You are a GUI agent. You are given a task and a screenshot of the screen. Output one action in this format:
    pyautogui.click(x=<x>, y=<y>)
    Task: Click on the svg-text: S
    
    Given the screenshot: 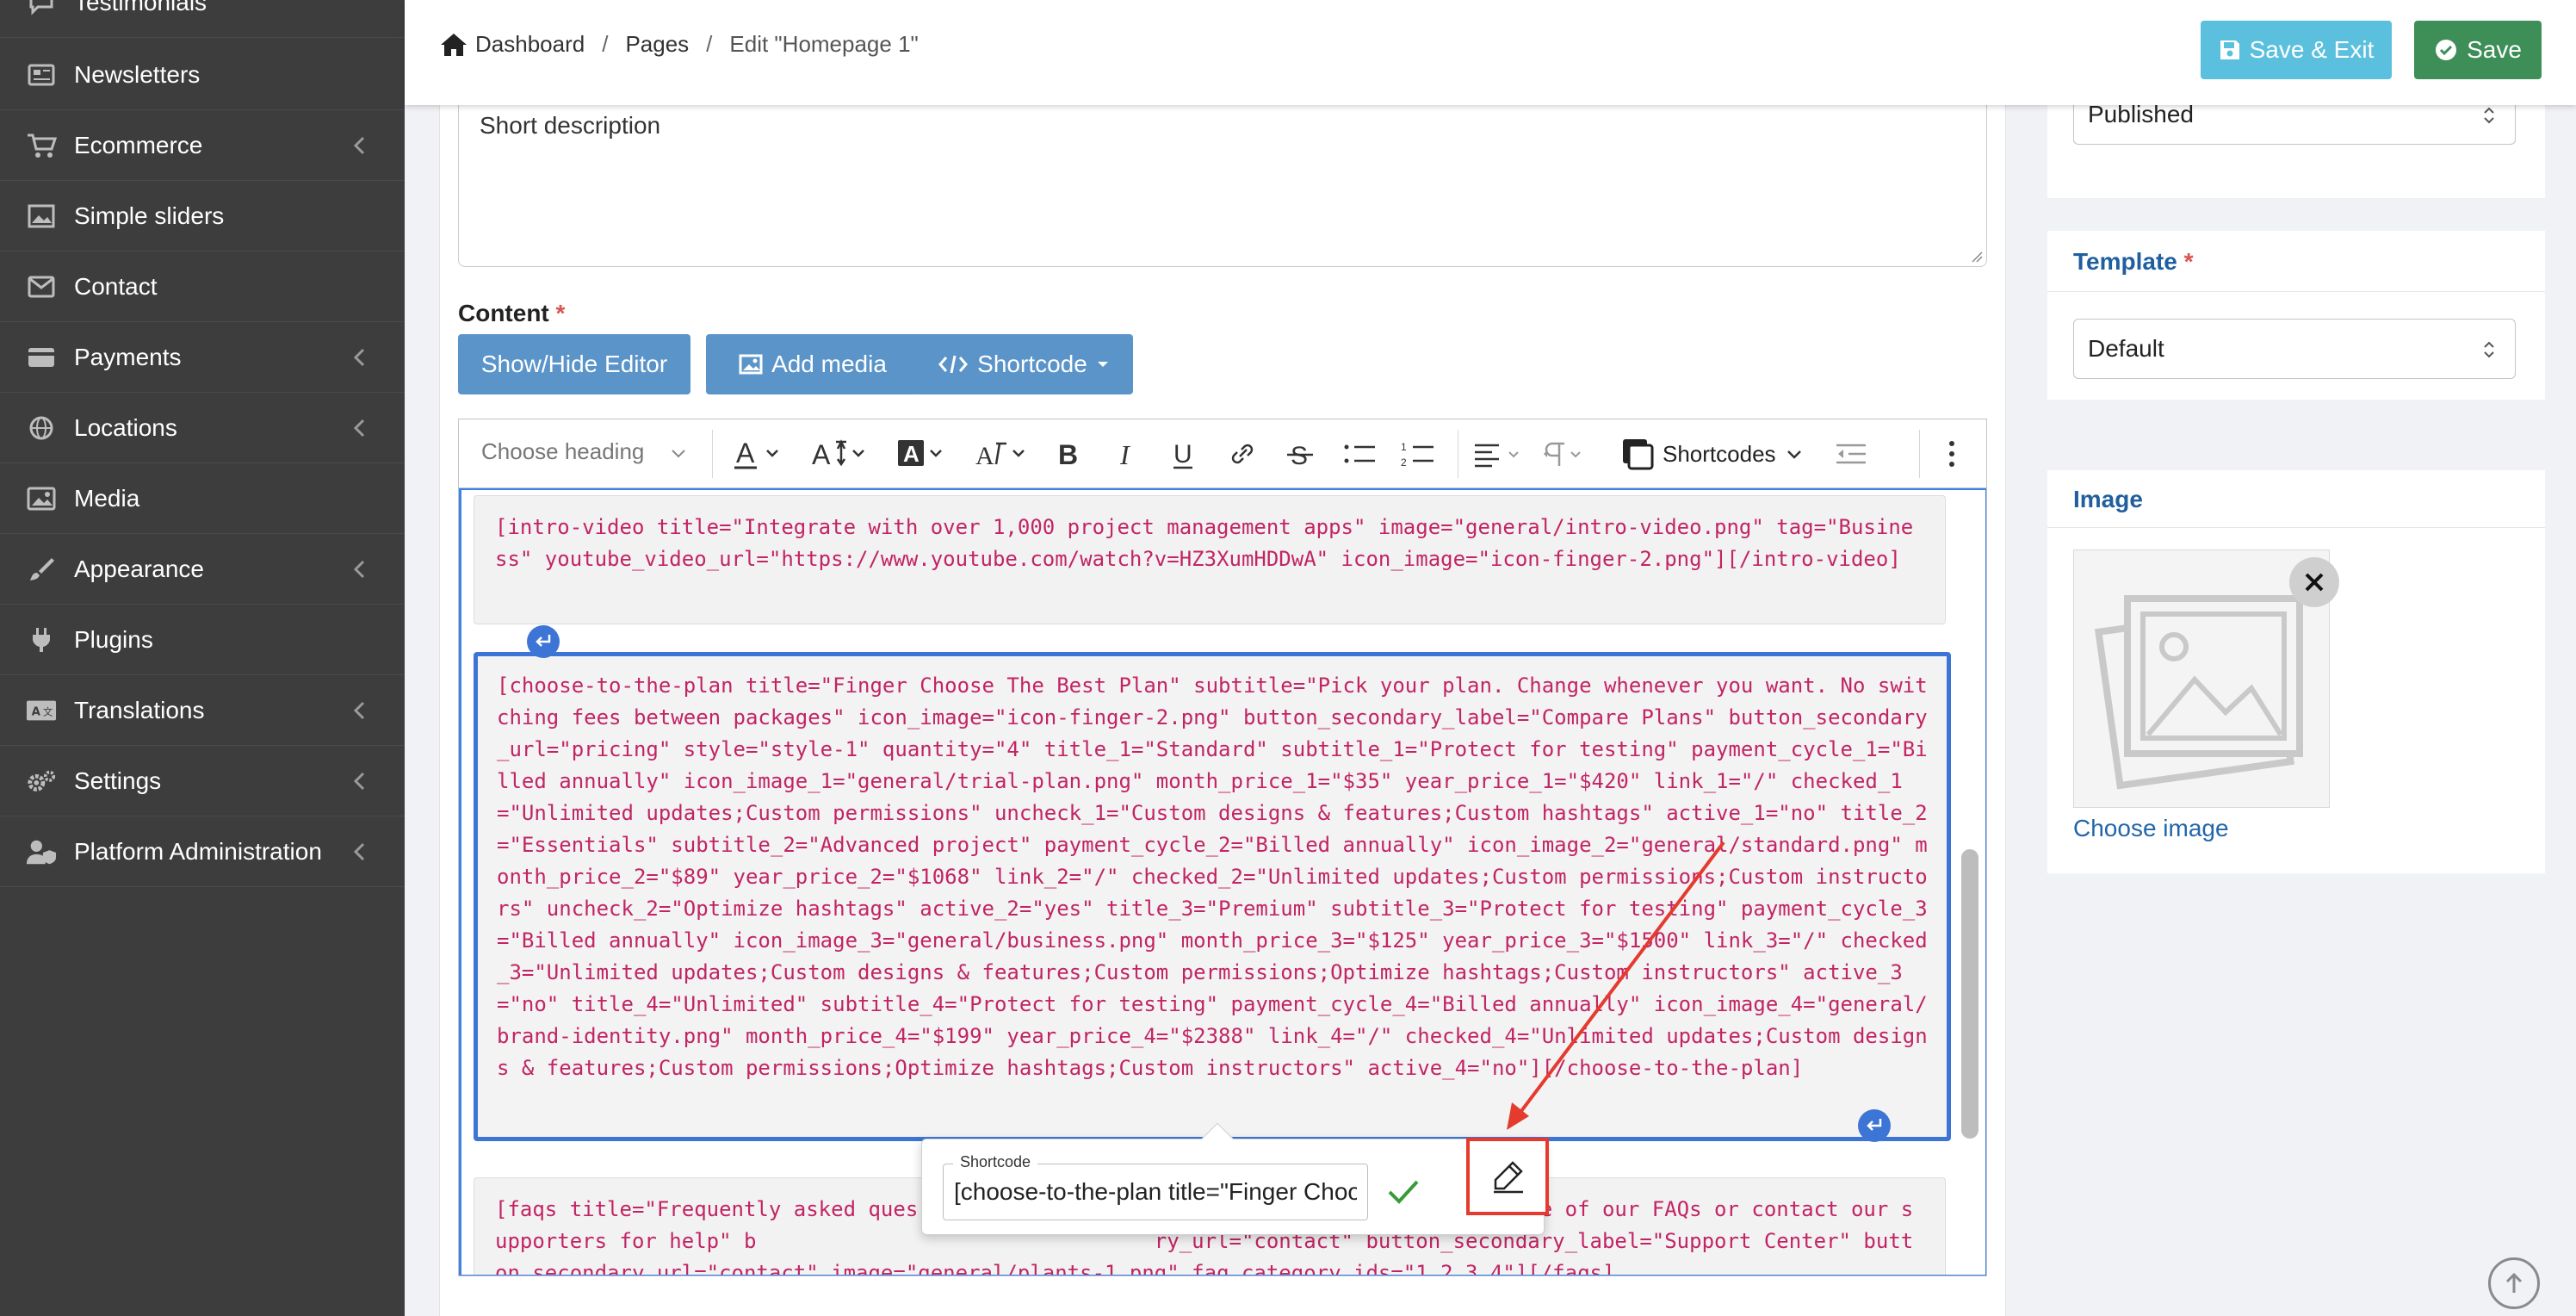 What is the action you would take?
    pyautogui.click(x=1299, y=456)
    